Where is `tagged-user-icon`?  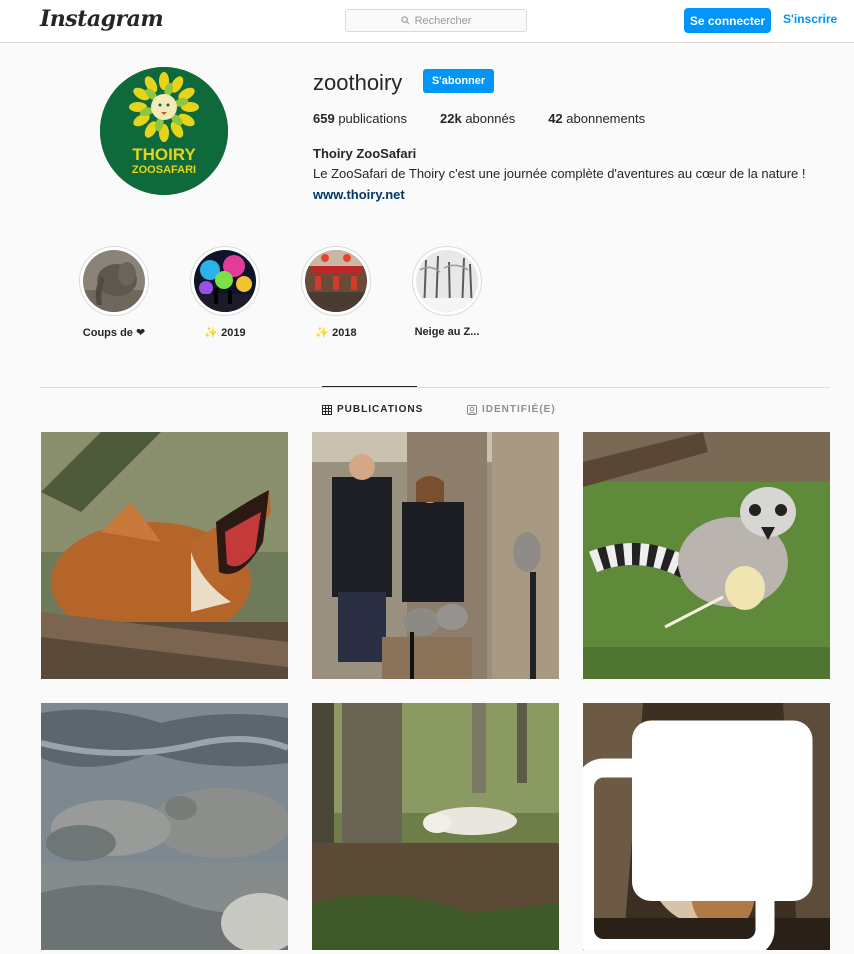
tagged-user-icon is located at coordinates (472, 409).